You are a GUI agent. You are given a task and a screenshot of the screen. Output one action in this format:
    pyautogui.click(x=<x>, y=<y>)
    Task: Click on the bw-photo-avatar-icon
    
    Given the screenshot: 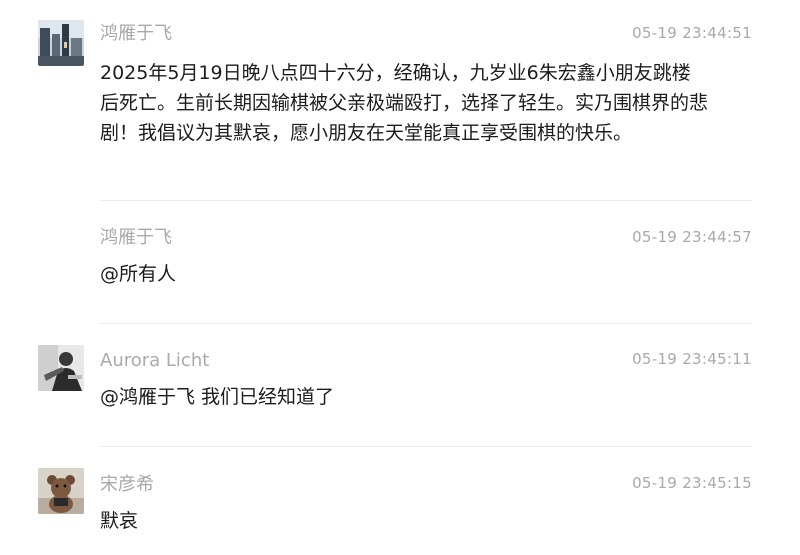 What is the action you would take?
    pyautogui.click(x=61, y=368)
    